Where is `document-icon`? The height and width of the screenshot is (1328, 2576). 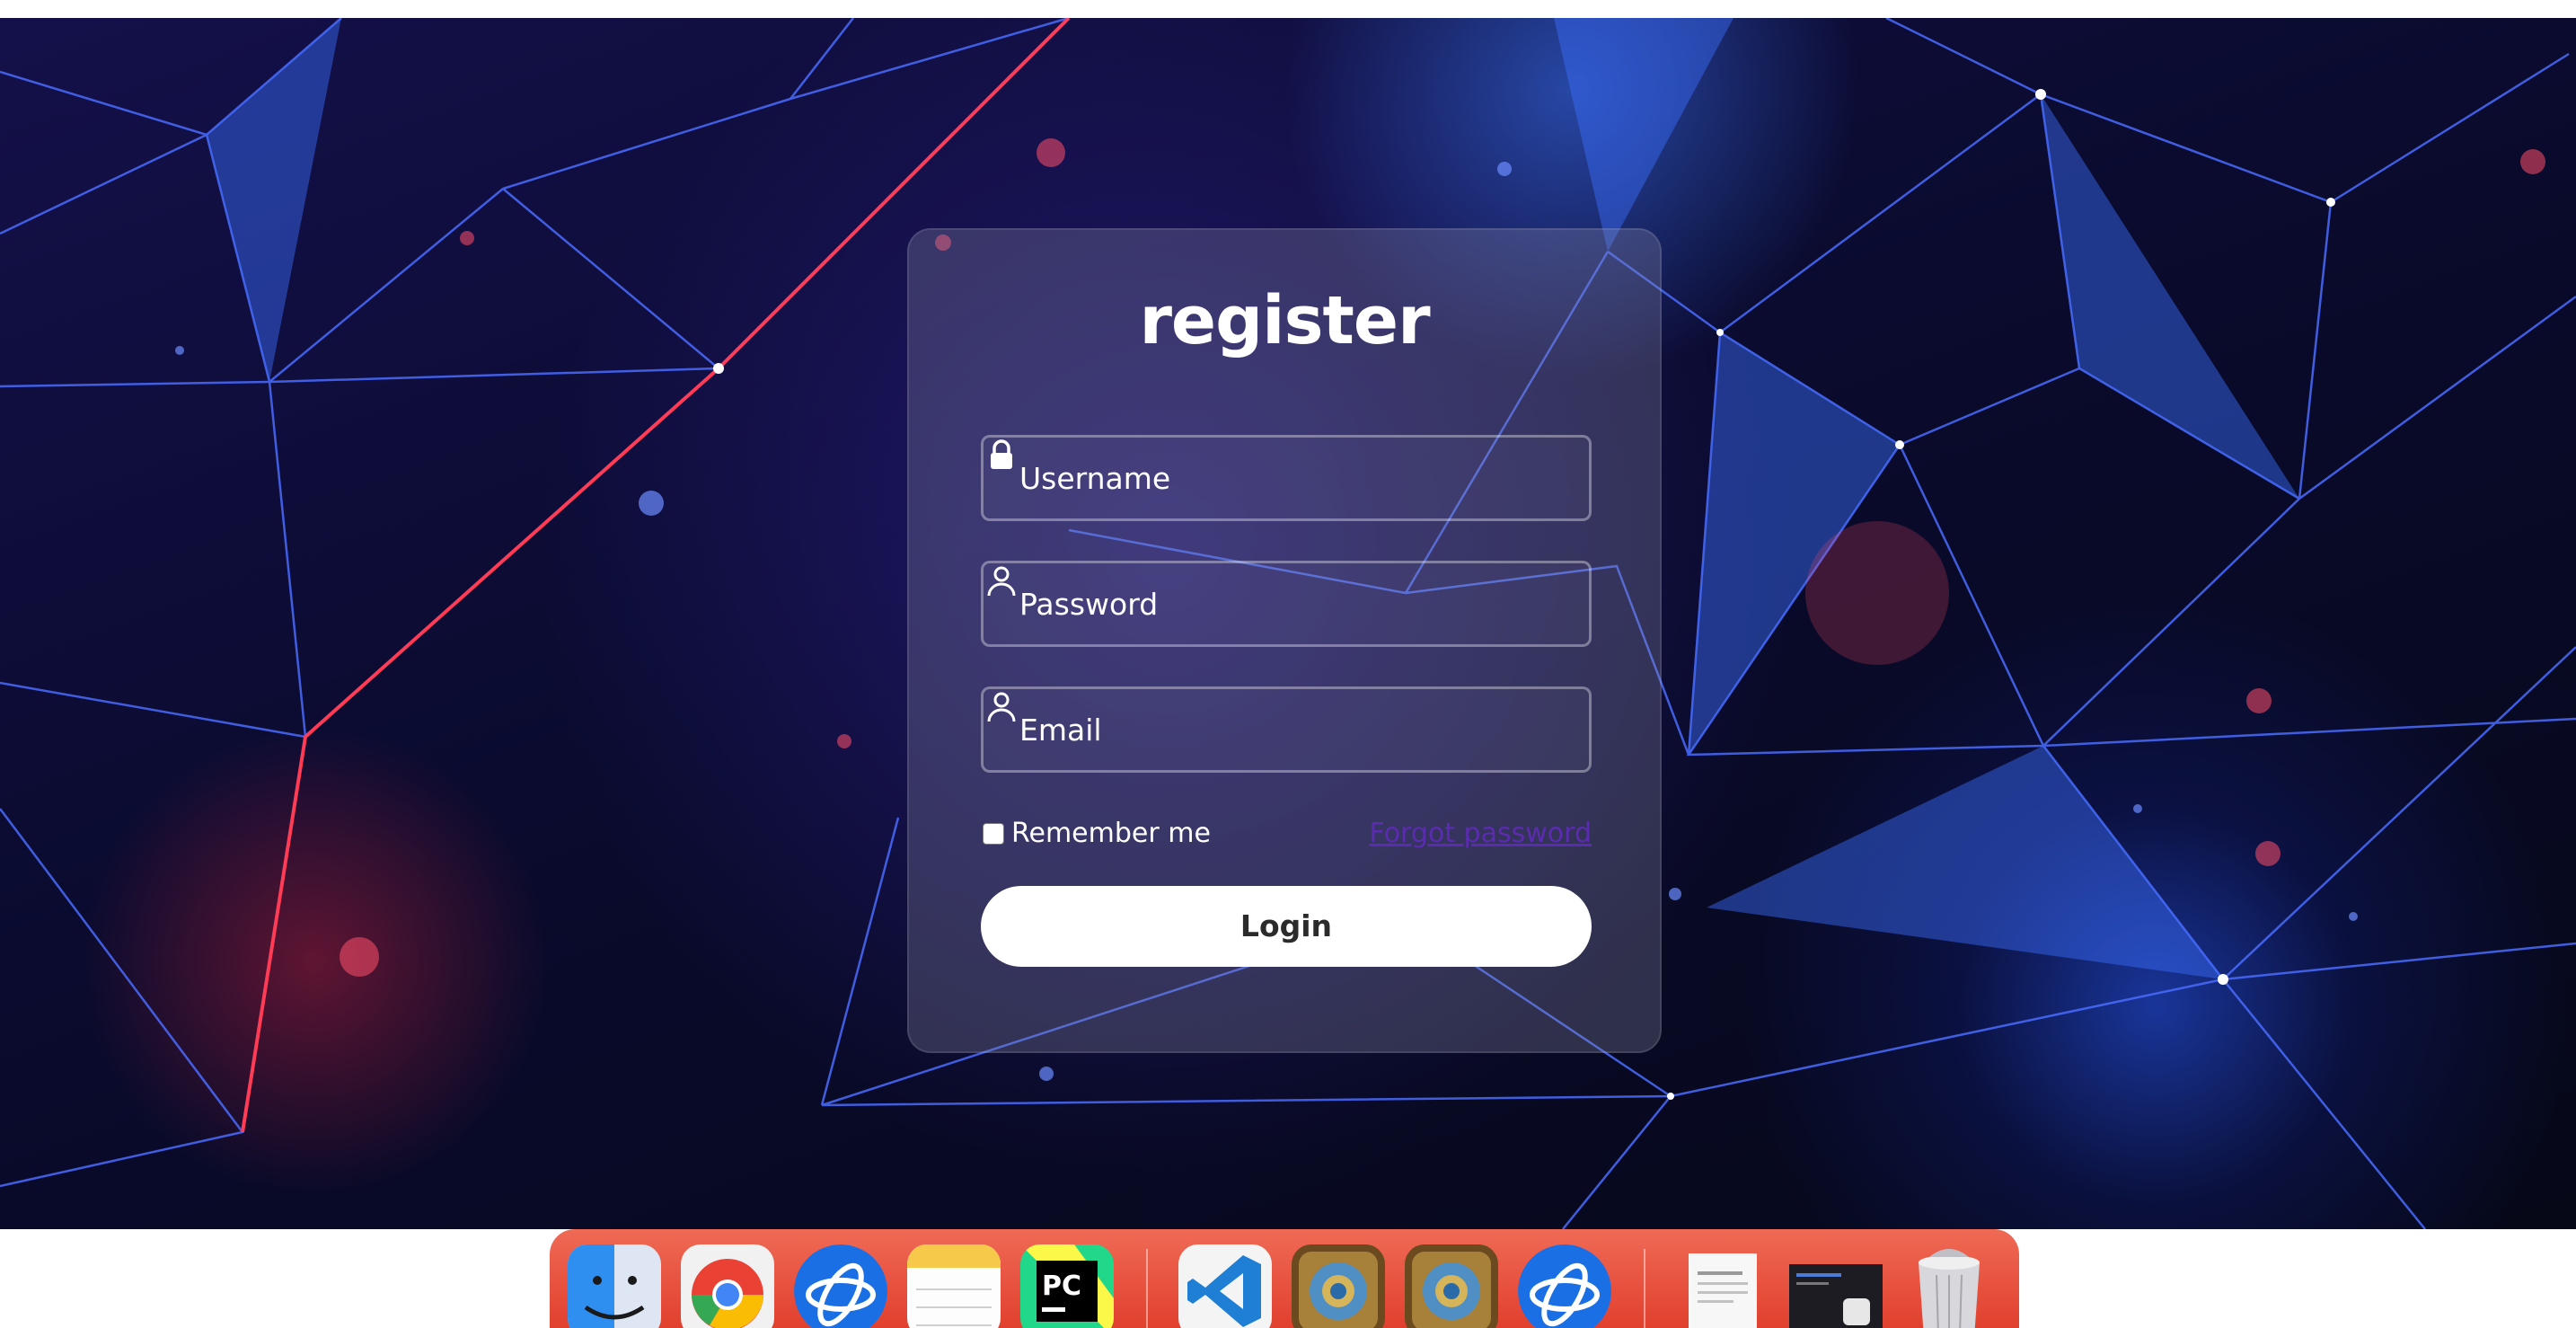
document-icon is located at coordinates (1722, 1286).